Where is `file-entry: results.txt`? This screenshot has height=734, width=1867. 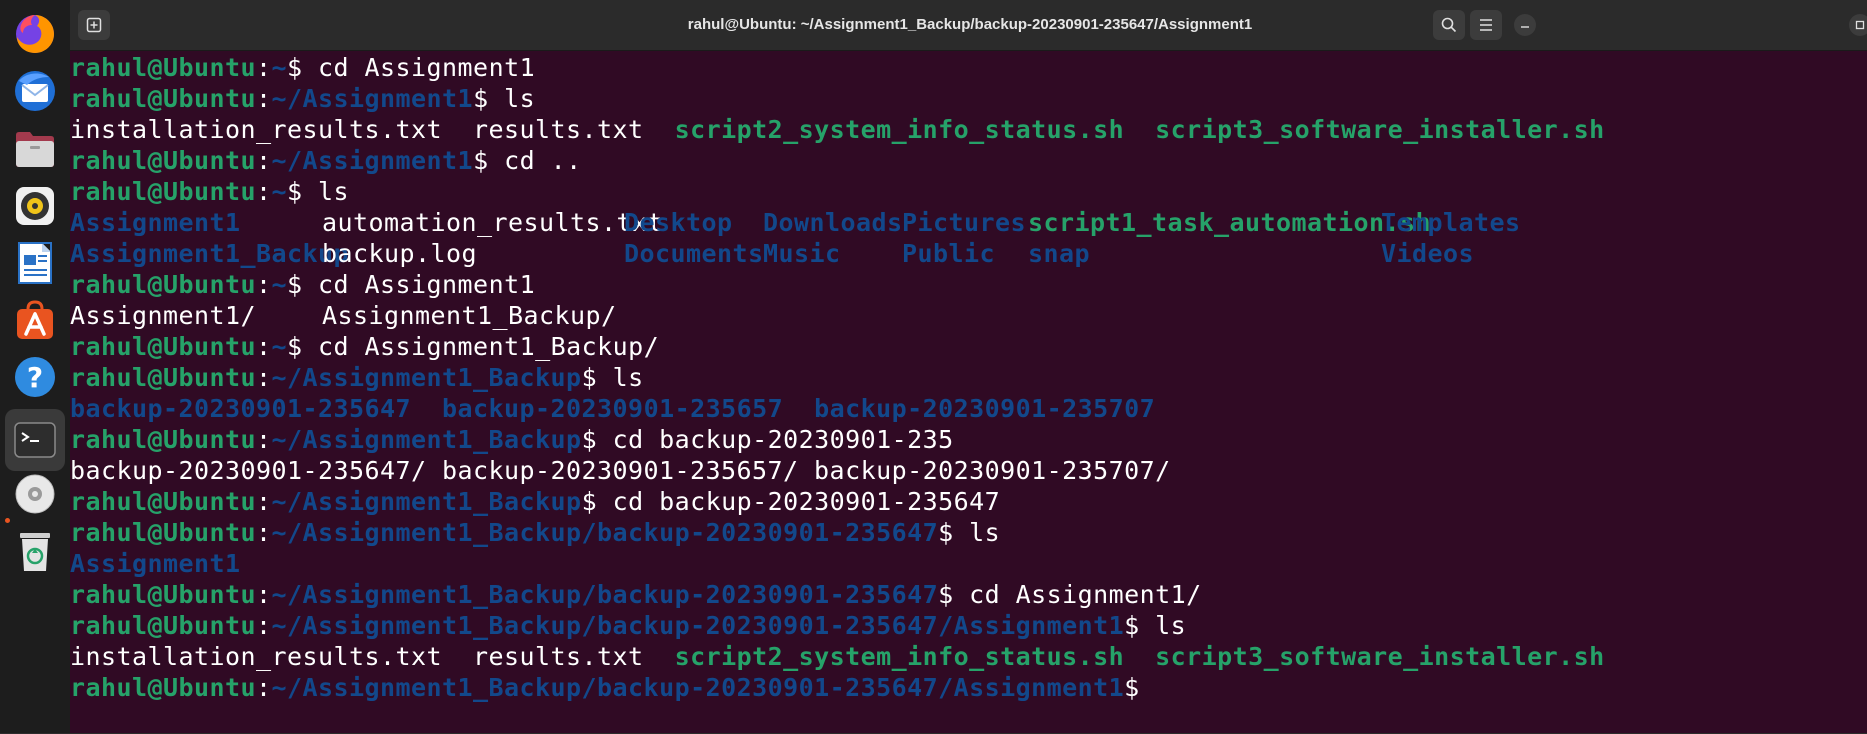
file-entry: results.txt is located at coordinates (558, 656).